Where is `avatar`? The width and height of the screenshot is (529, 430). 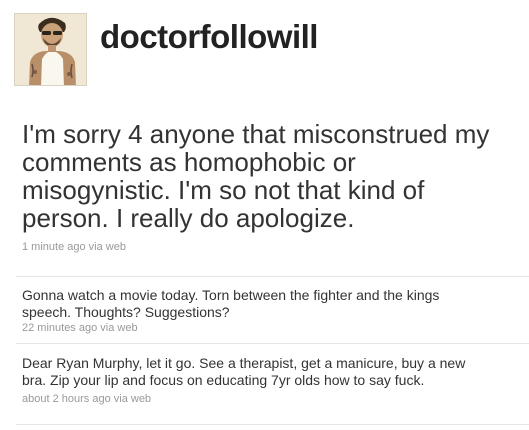 avatar is located at coordinates (50, 49).